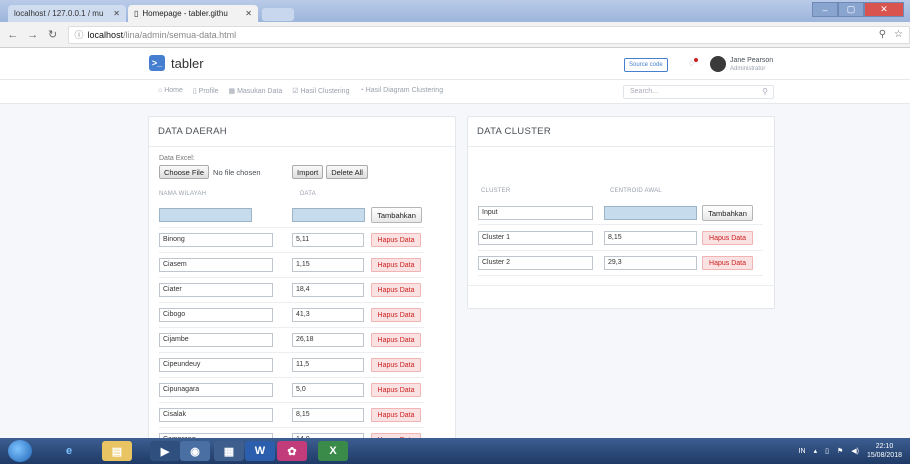 The image size is (910, 464). Describe the element at coordinates (328, 290) in the screenshot. I see `data-field: 18,4` at that location.